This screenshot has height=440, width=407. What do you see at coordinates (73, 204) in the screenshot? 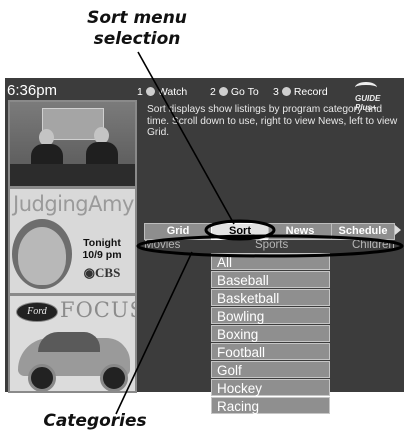
I see `show-title: JudgingAmy` at bounding box center [73, 204].